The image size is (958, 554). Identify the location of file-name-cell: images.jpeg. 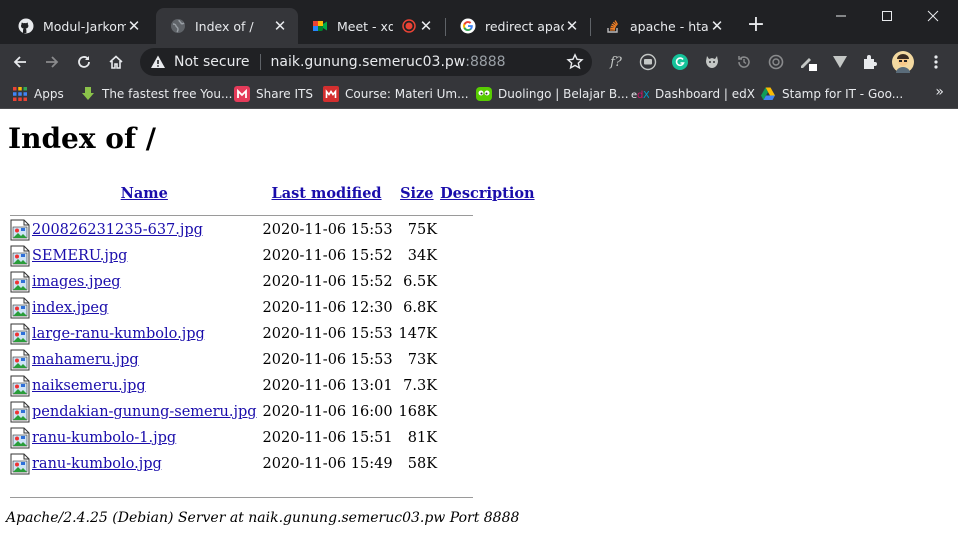
(144, 282).